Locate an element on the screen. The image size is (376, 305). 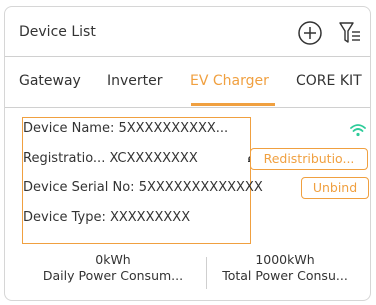
tab-inverter: Inverter is located at coordinates (135, 81).